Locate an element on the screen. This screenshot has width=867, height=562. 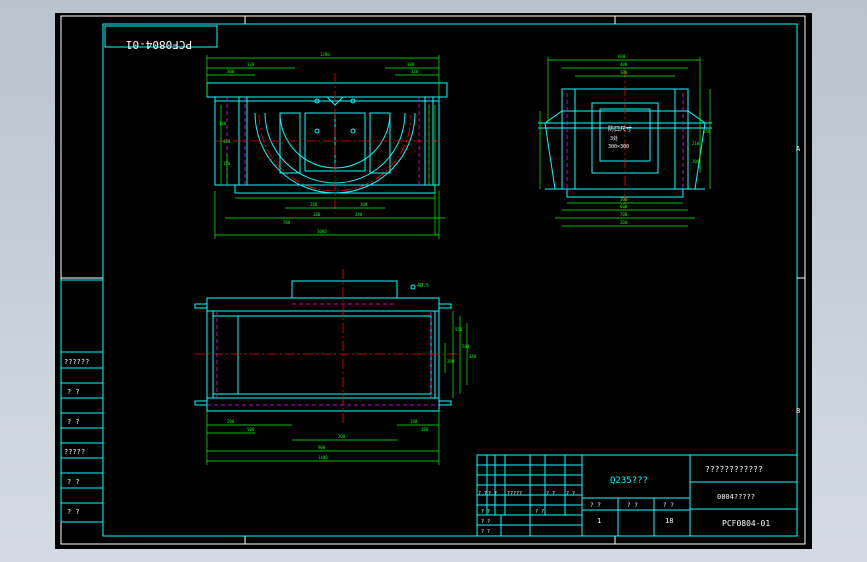
zone-label-b: B is located at coordinates (798, 411).